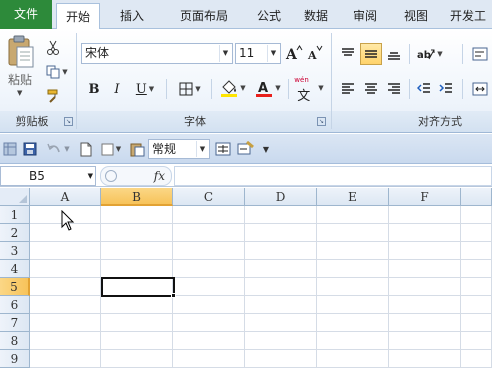 Image resolution: width=492 pixels, height=370 pixels. What do you see at coordinates (15, 233) in the screenshot?
I see `row-header: 2` at bounding box center [15, 233].